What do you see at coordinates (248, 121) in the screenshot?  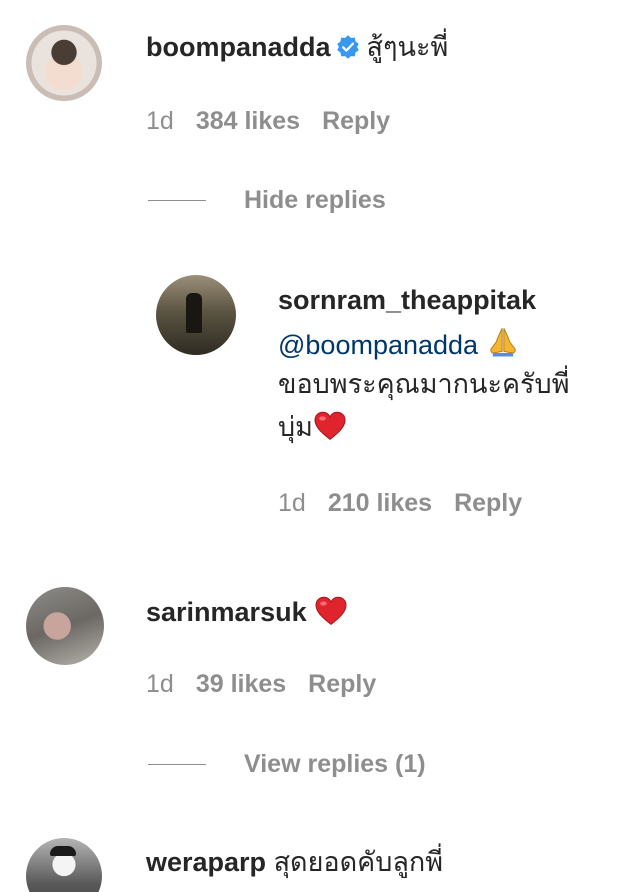 I see `likes-count: 384 likes` at bounding box center [248, 121].